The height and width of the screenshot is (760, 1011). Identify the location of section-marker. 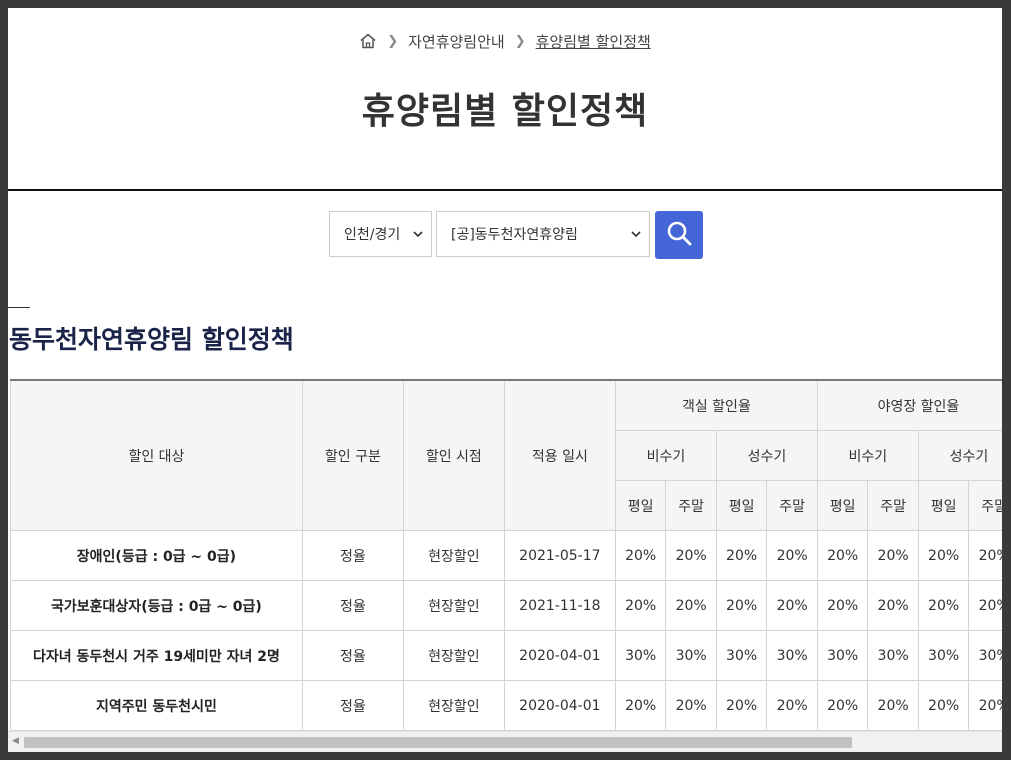
(19, 307).